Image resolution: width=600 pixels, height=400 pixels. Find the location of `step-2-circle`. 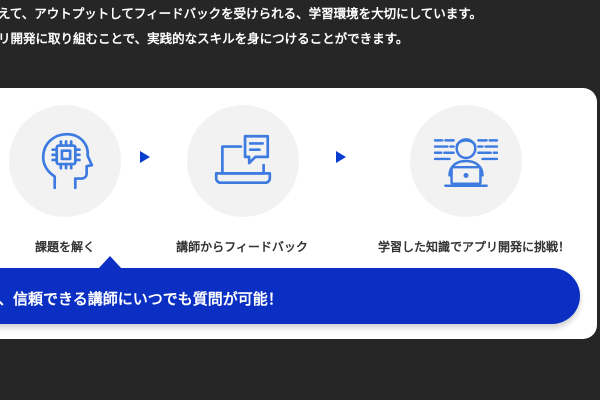

step-2-circle is located at coordinates (243, 161).